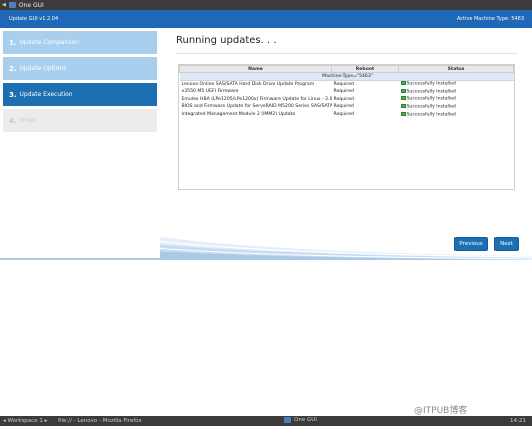  I want to click on group-row: Machine-Type="5463", so click(346, 76).